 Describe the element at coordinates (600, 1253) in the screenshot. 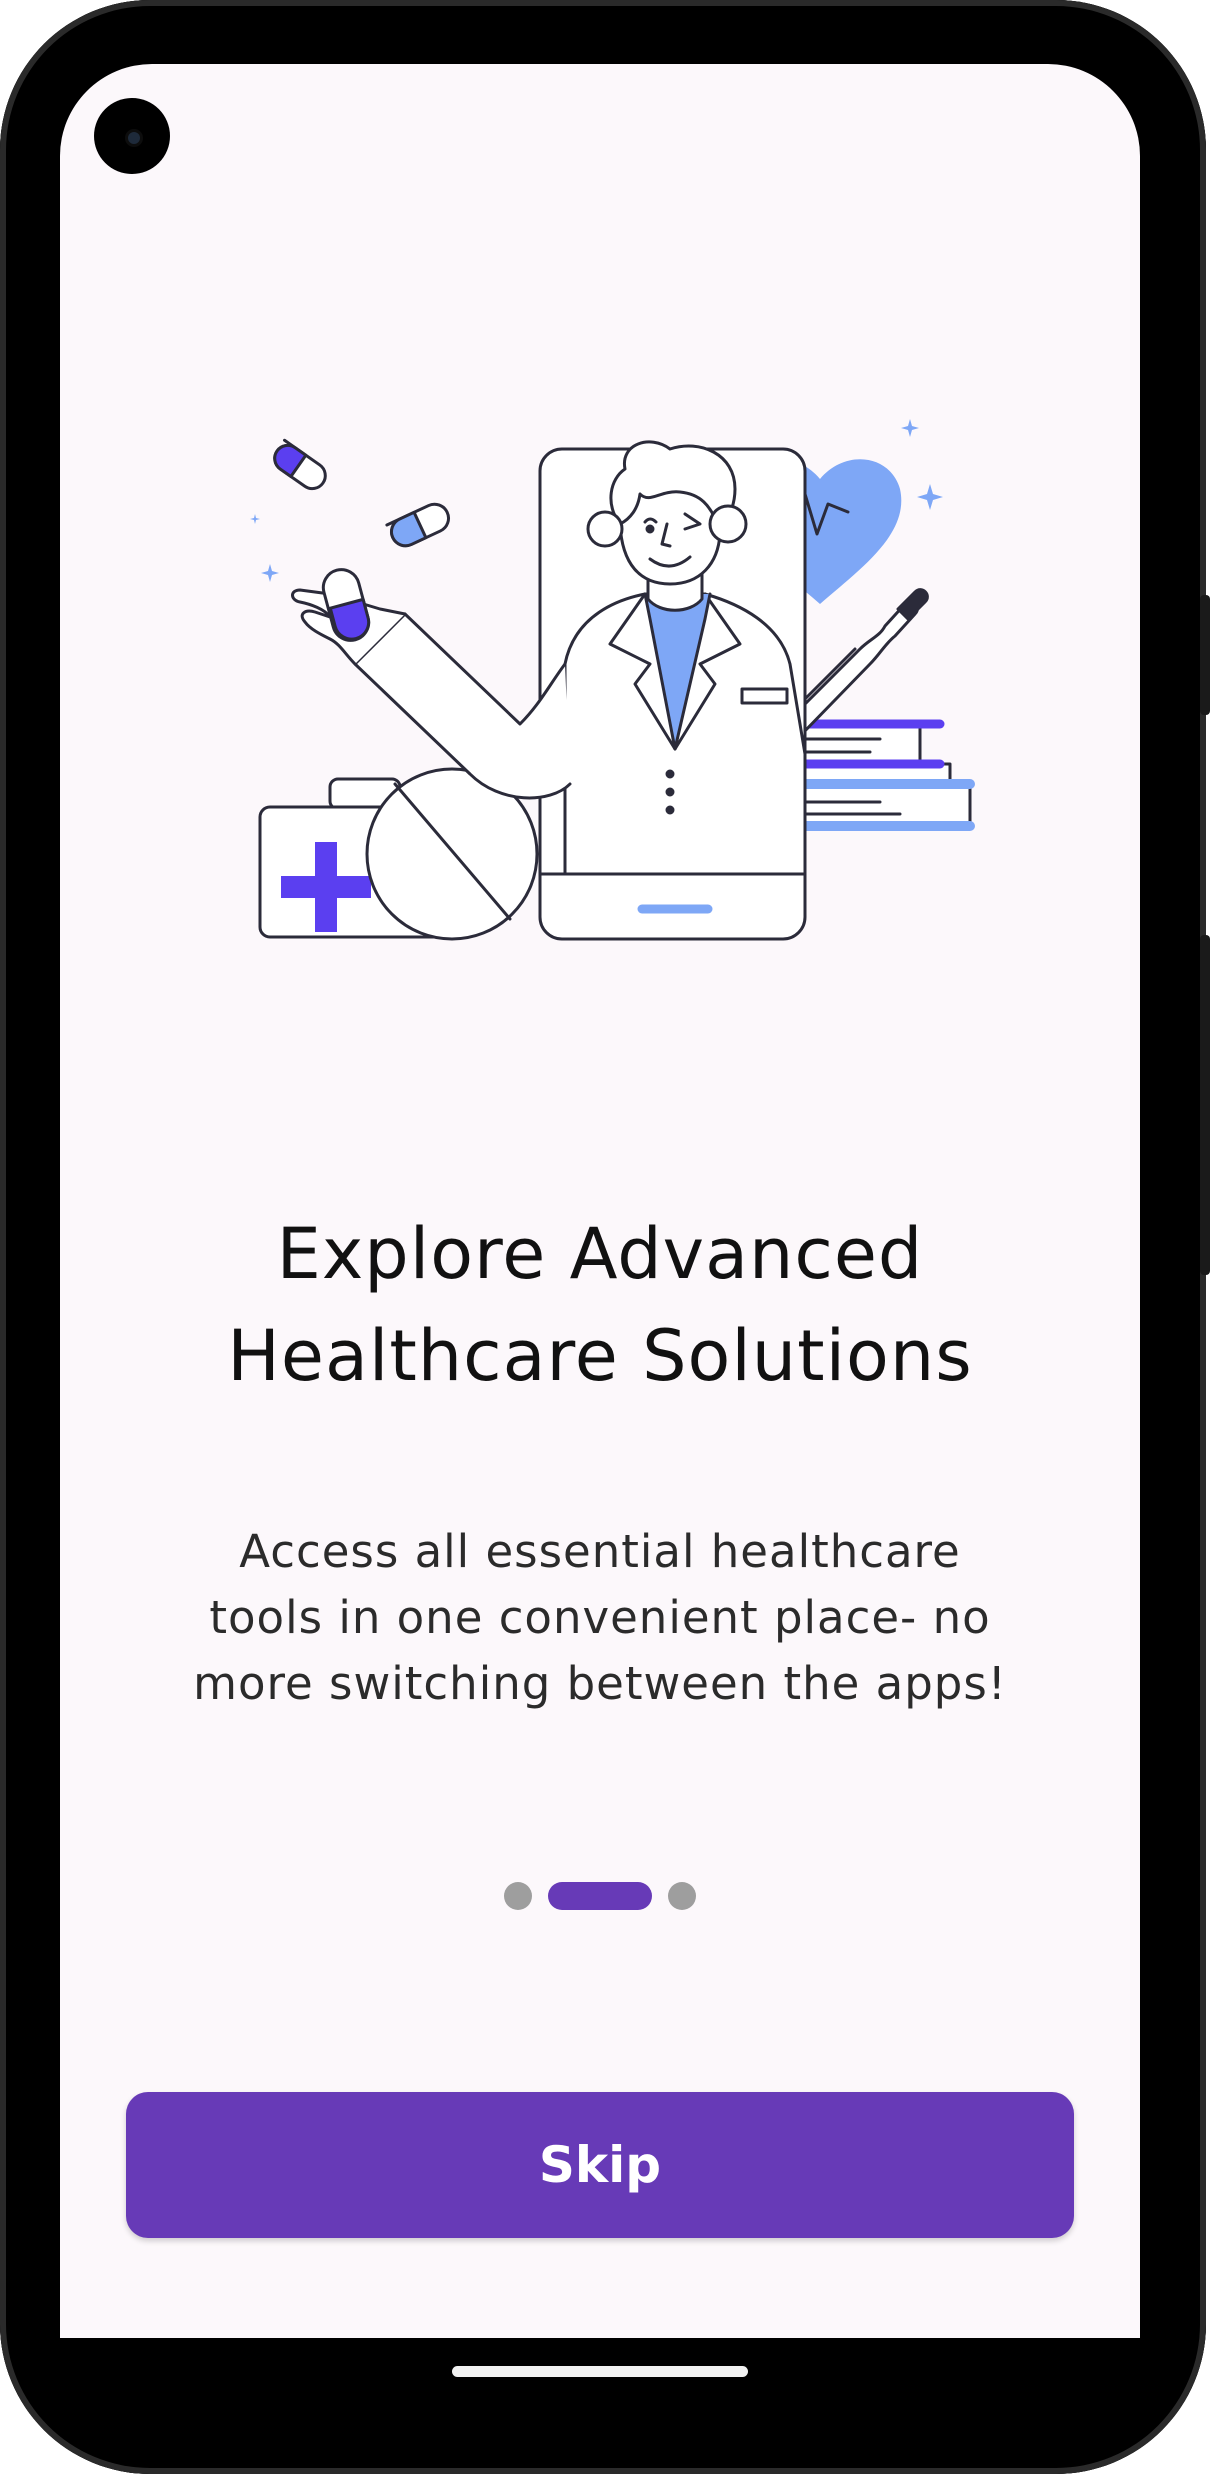

I see `title-line-1: Explore Advanced` at that location.